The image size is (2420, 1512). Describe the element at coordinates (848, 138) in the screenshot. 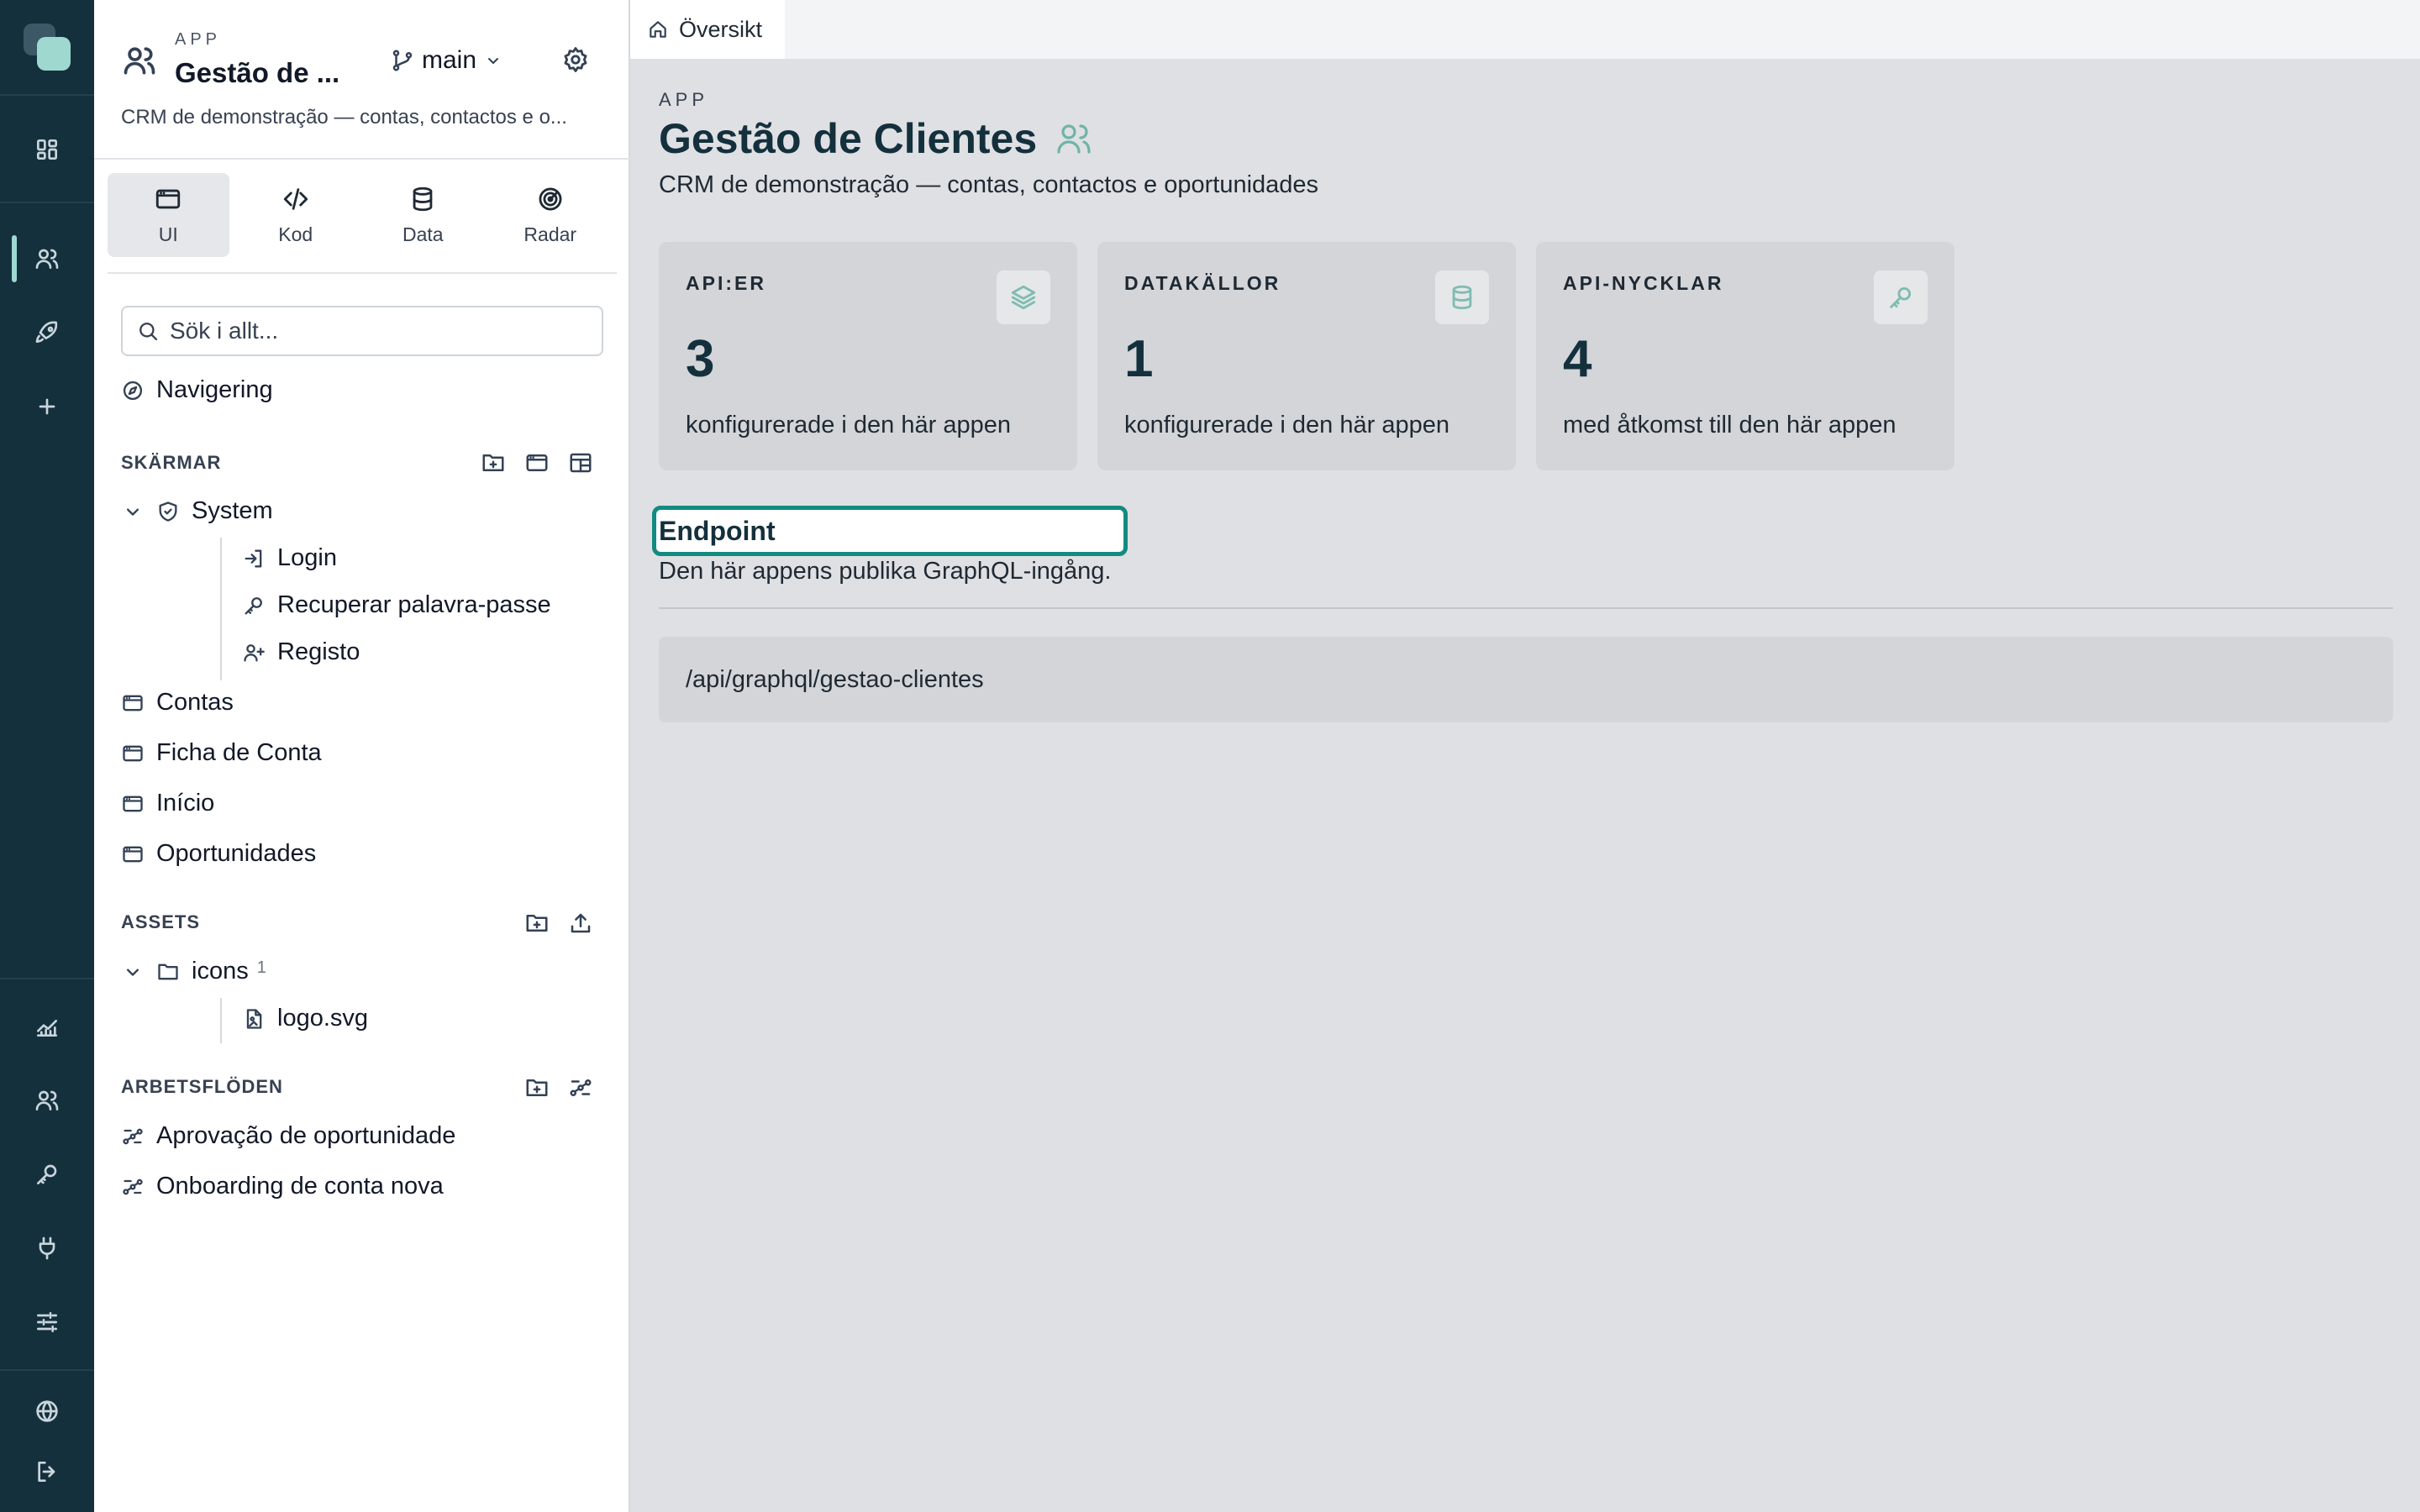

I see `page-title: Gestão de Clientes` at that location.